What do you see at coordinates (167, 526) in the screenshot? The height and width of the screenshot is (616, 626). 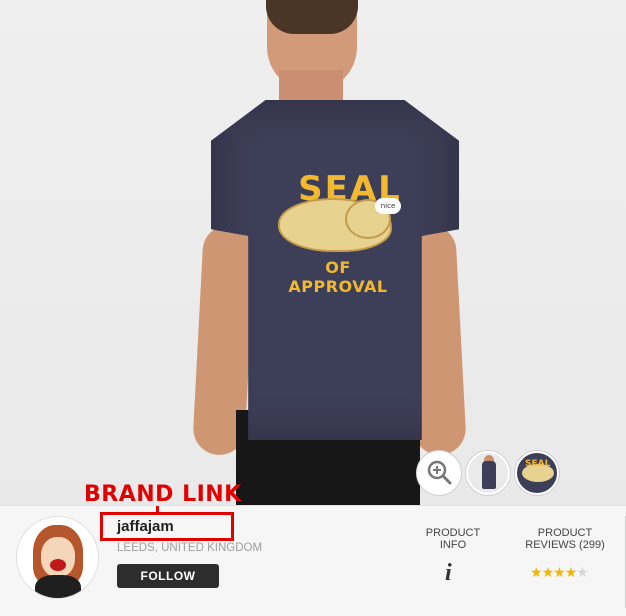 I see `annotation-highlight-box` at bounding box center [167, 526].